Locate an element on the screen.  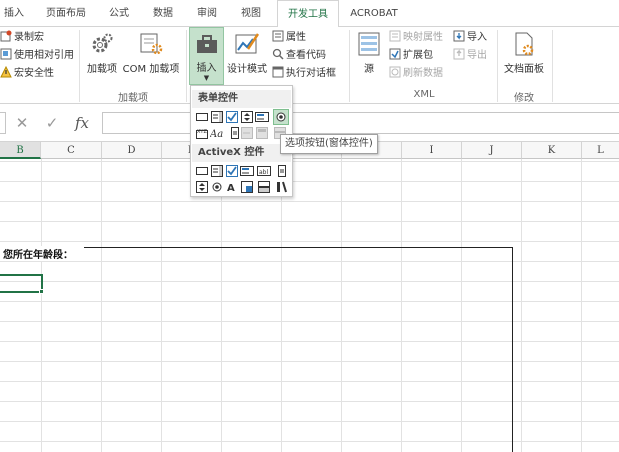
column-header-b: B is located at coordinates (20, 150).